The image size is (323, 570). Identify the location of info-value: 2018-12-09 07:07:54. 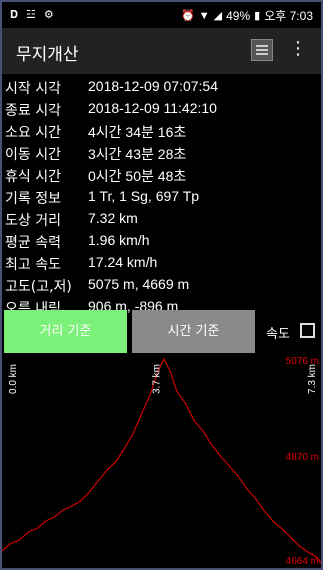
(153, 86).